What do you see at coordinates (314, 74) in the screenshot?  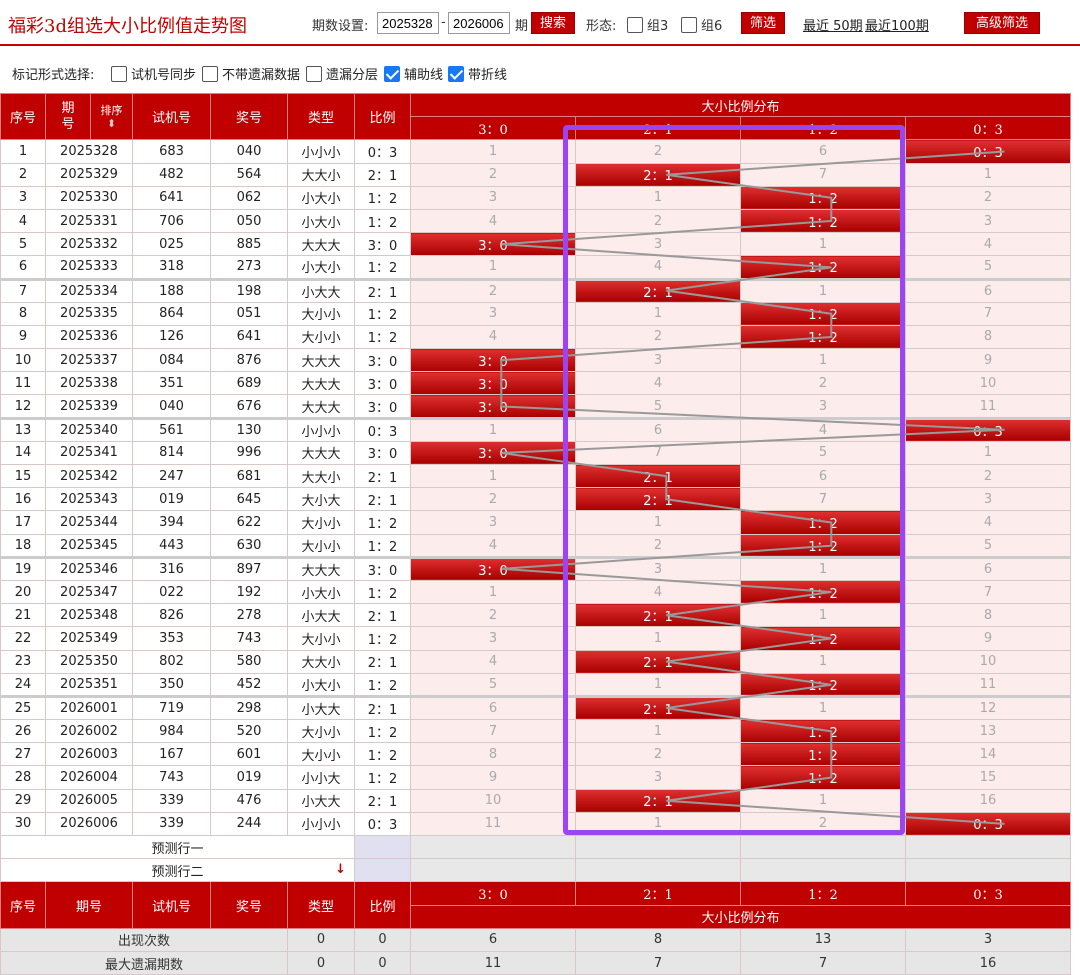 I see `miss-layer-checkbox` at bounding box center [314, 74].